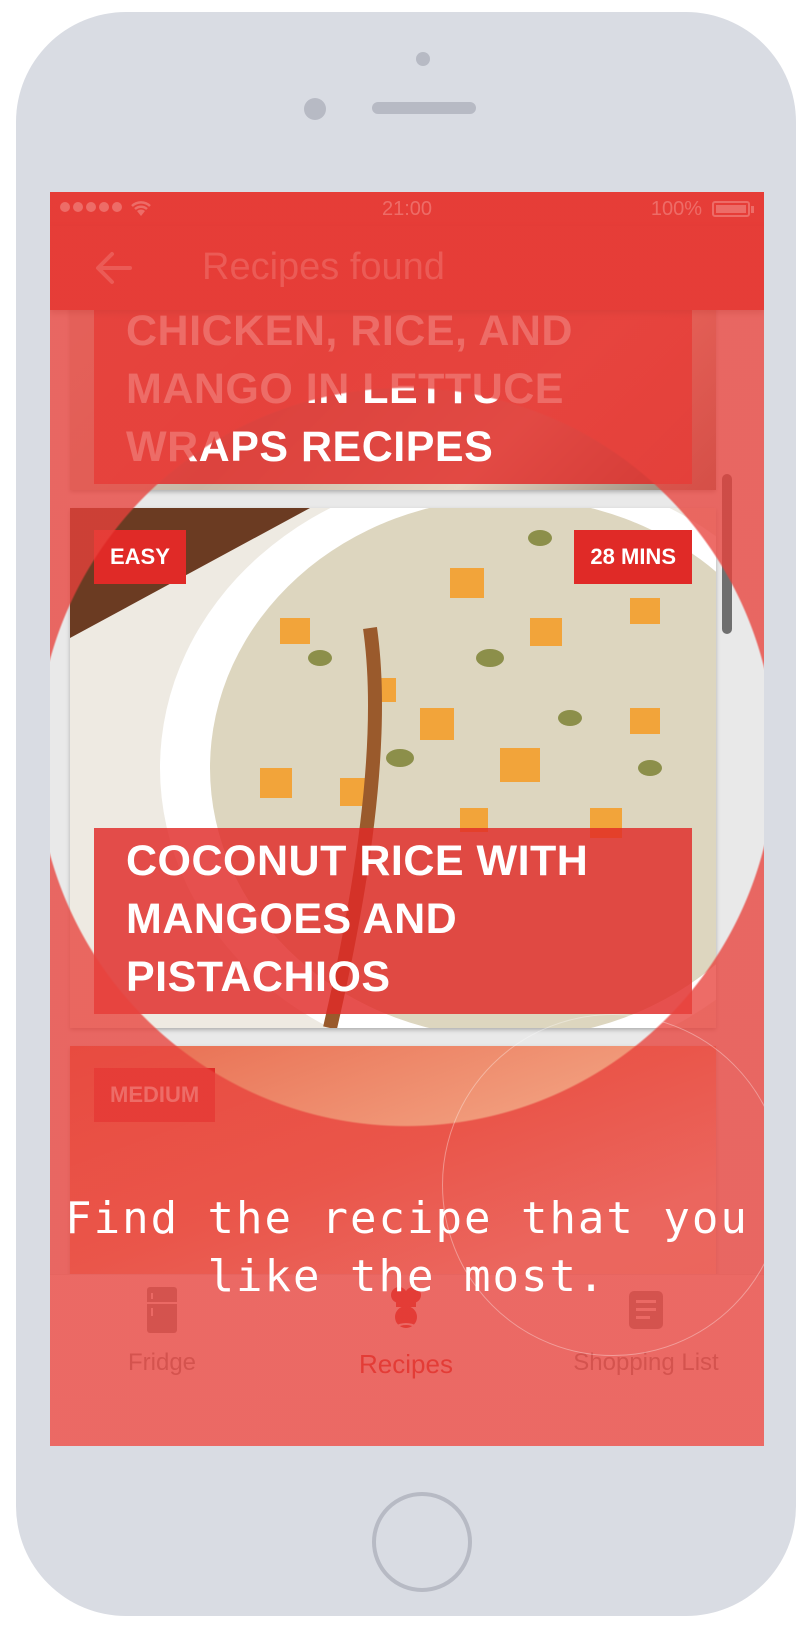 The image size is (812, 1629). What do you see at coordinates (733, 209) in the screenshot?
I see `battery-icon` at bounding box center [733, 209].